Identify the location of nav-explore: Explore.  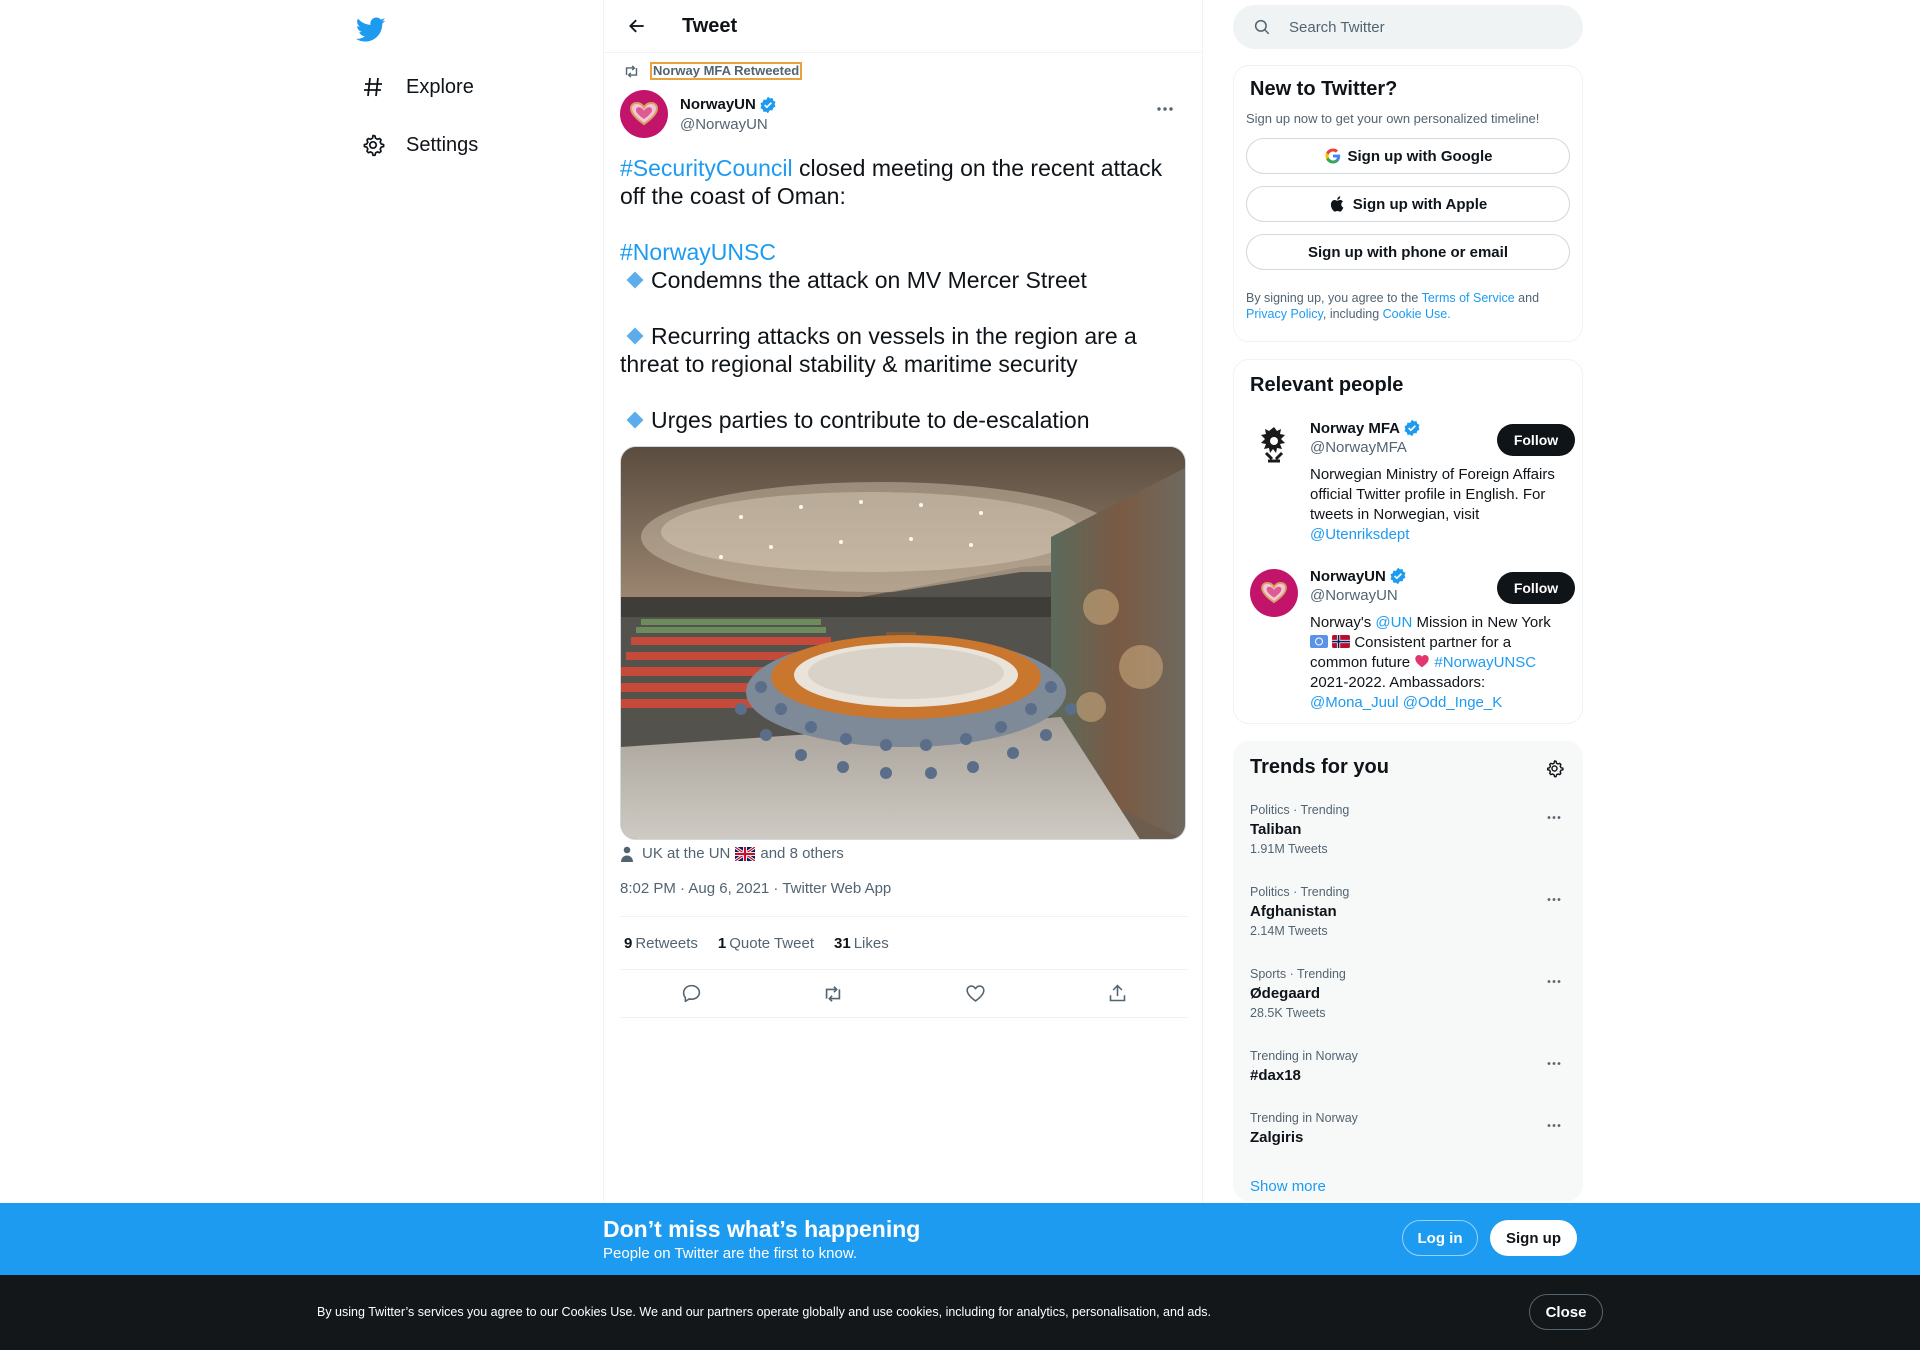
(417, 87).